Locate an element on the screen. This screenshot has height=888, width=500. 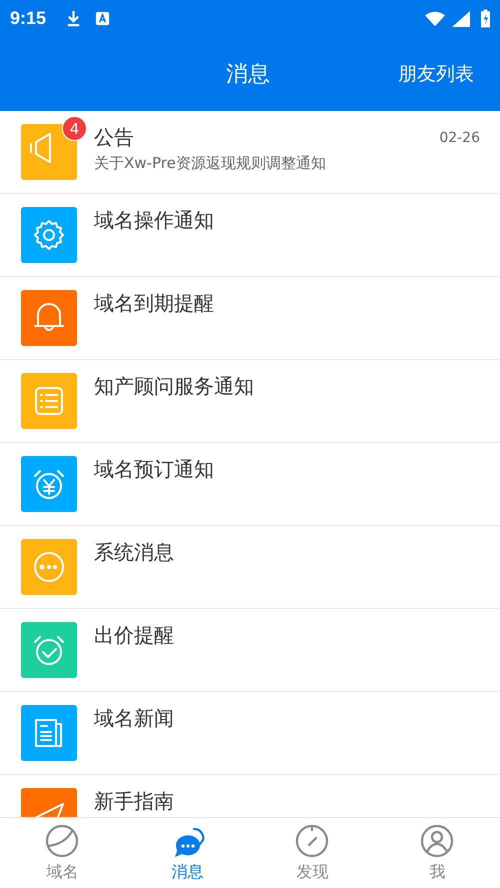
friend-list-link: 朋友列表 is located at coordinates (436, 74).